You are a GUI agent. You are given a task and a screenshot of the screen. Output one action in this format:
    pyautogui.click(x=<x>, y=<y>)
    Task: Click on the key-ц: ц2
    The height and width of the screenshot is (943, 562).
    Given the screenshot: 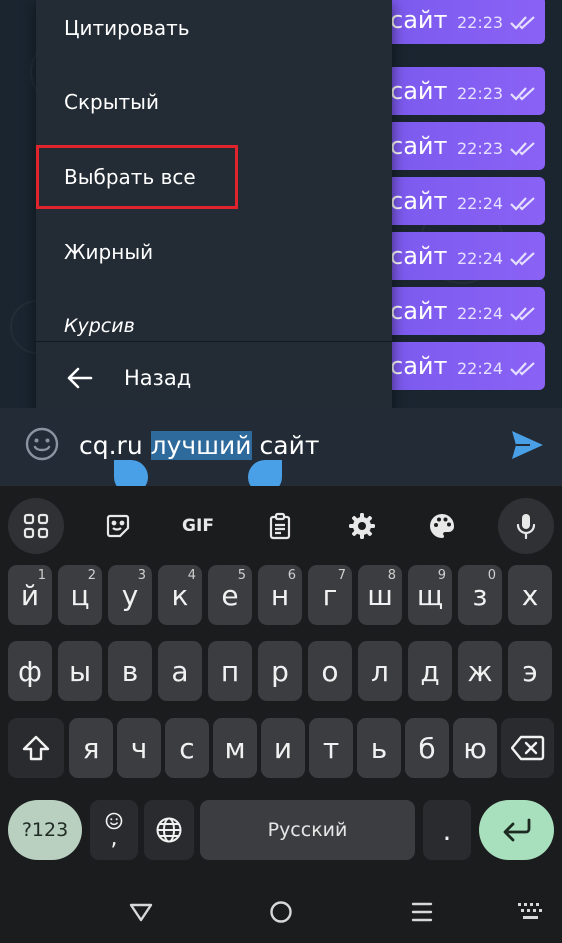 What is the action you would take?
    pyautogui.click(x=80, y=595)
    